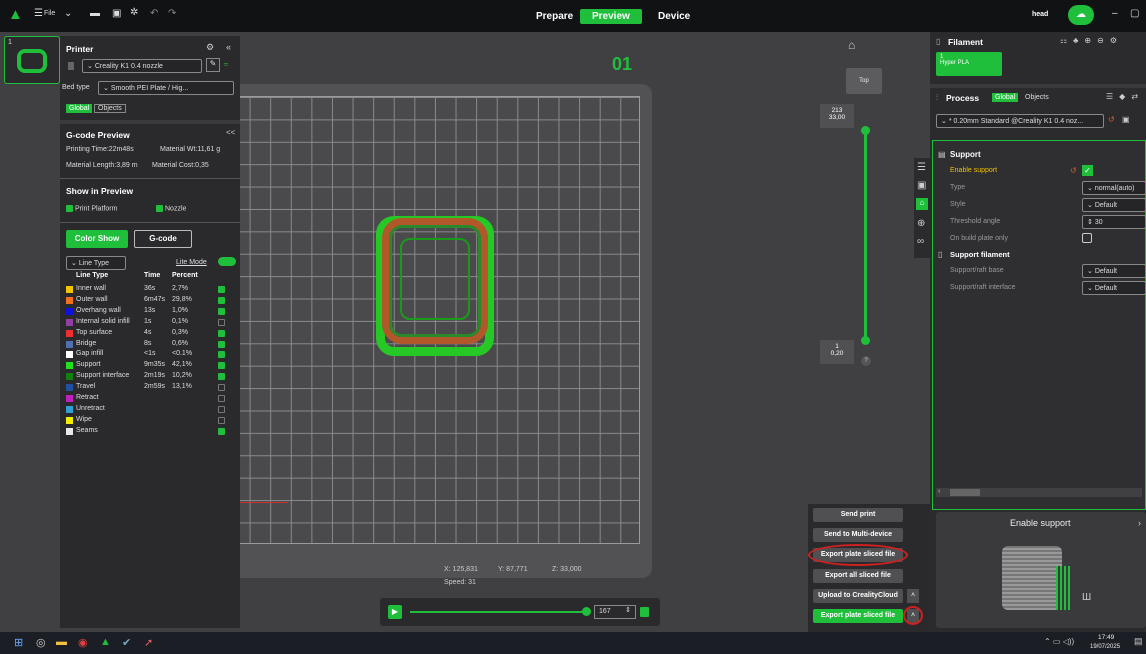 This screenshot has width=1146, height=654. I want to click on scope-objects-toggle: Objects, so click(110, 108).